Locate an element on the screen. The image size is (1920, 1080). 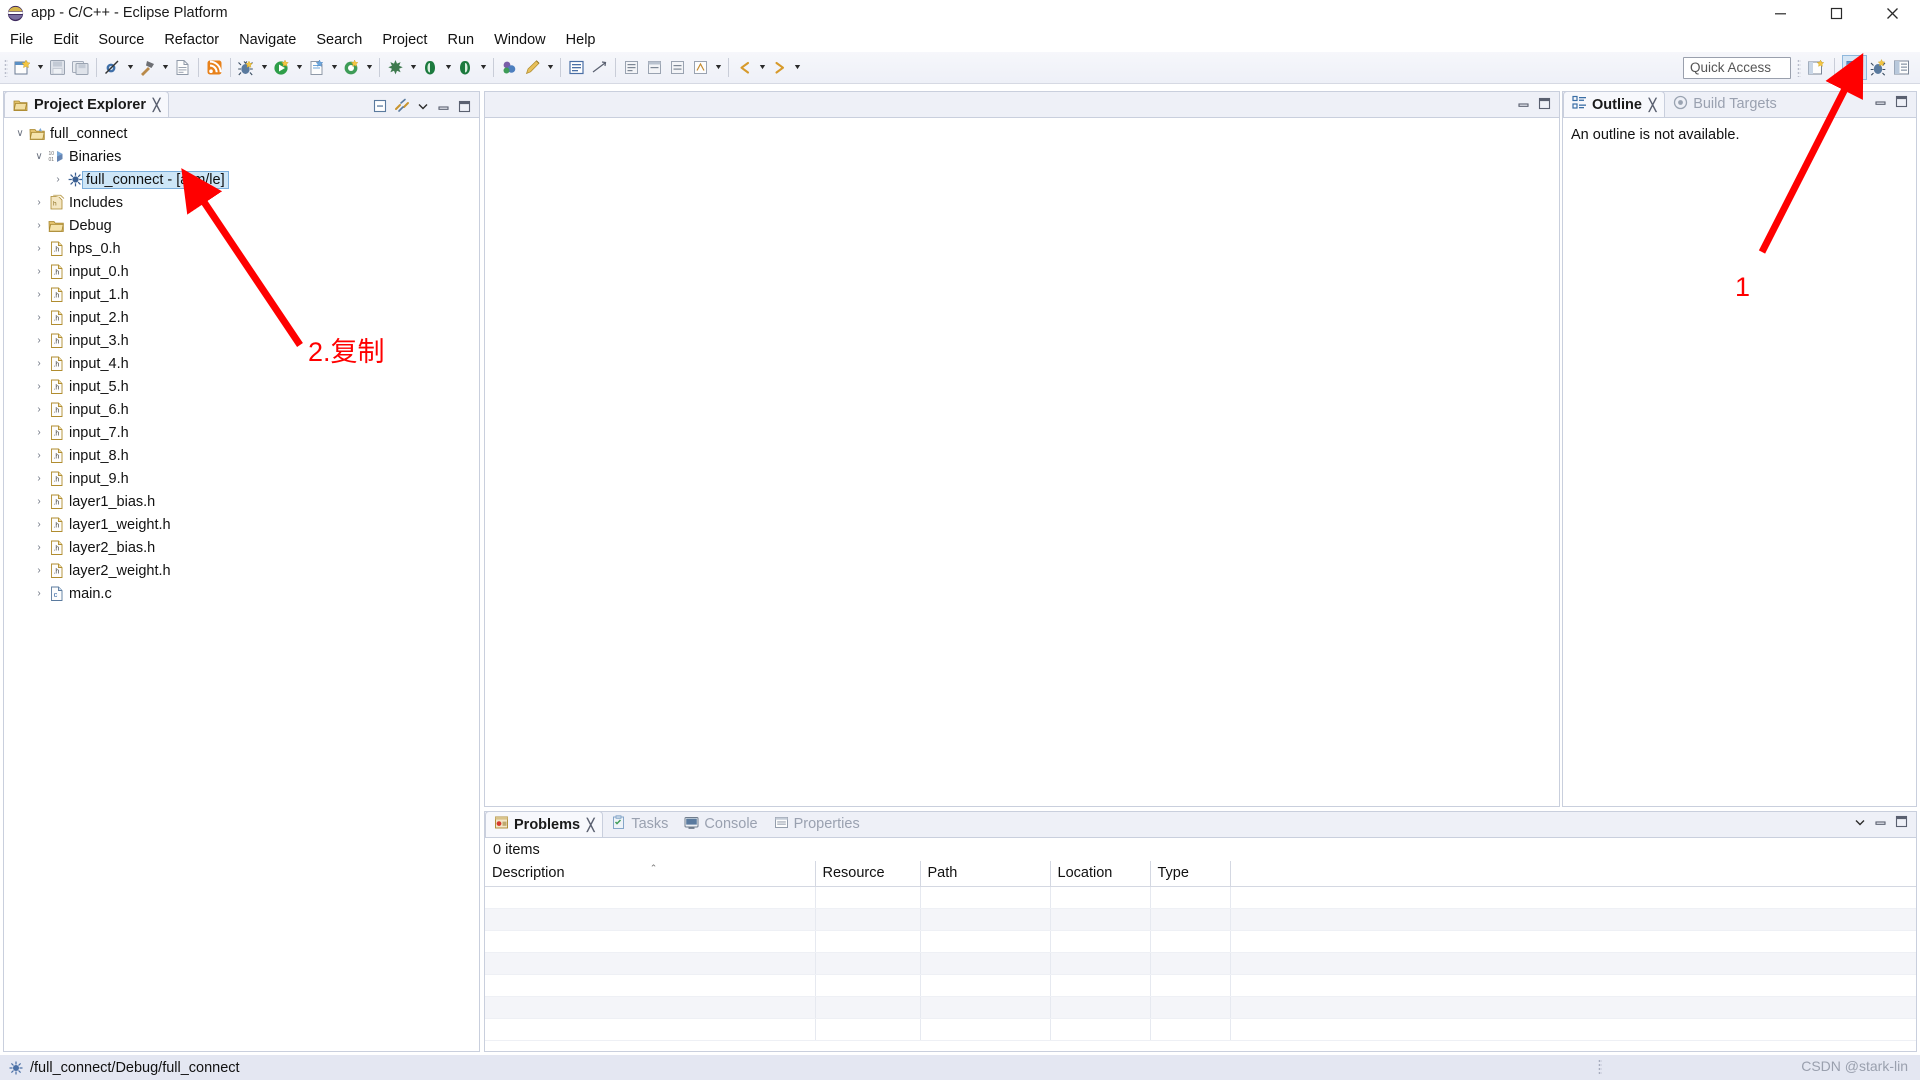
menu-item-search: Search is located at coordinates (339, 40).